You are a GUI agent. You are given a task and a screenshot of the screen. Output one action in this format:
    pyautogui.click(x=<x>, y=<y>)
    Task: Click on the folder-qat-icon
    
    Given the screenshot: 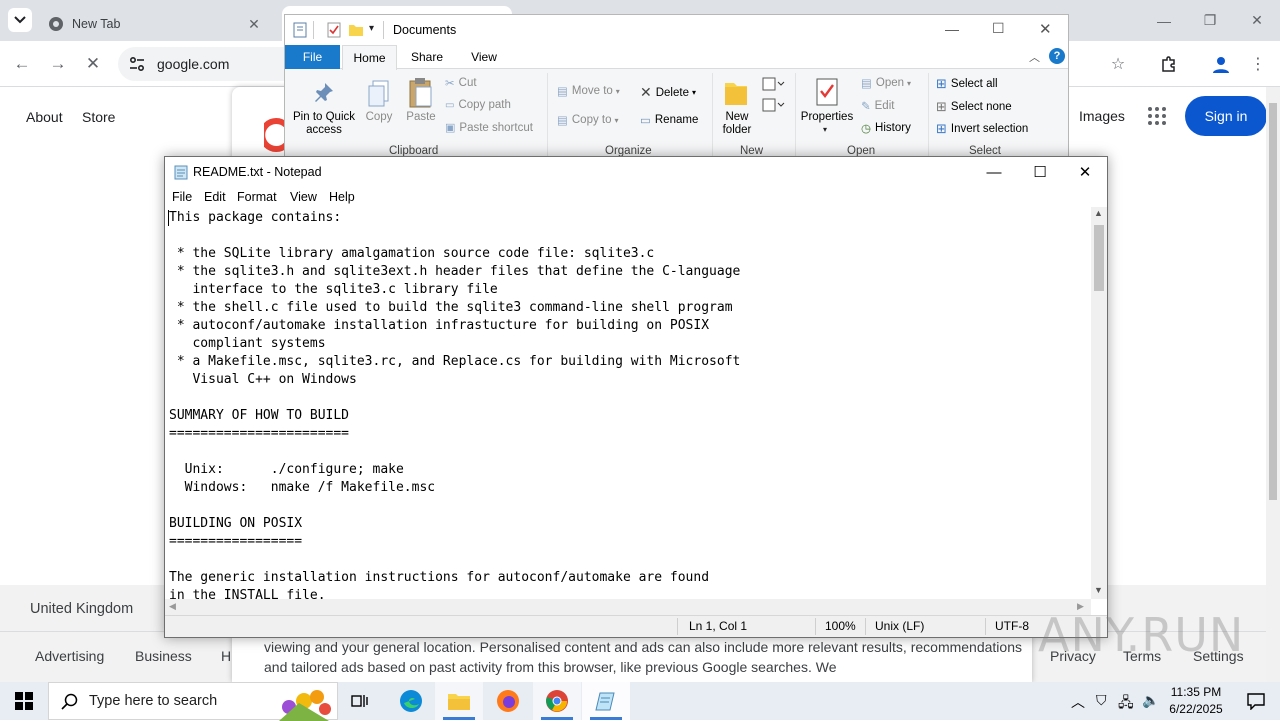 What is the action you would take?
    pyautogui.click(x=356, y=30)
    